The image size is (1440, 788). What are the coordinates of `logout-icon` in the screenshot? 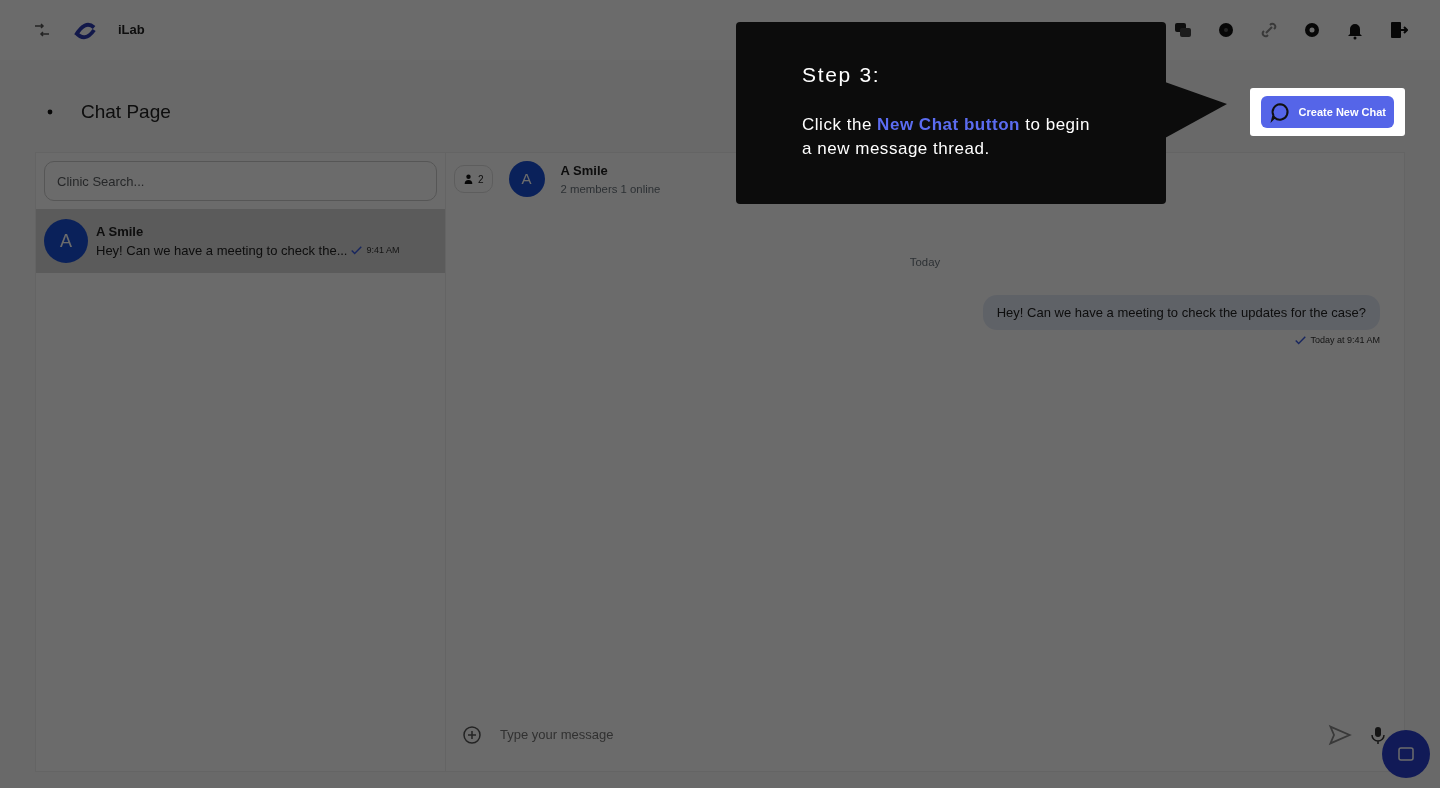 It's located at (1398, 30).